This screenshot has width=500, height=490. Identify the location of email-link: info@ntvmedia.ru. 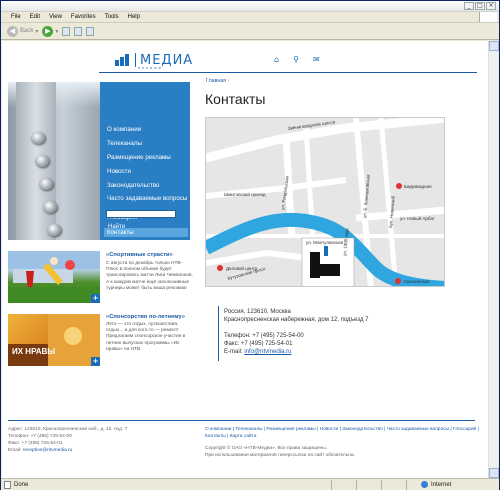
(267, 352).